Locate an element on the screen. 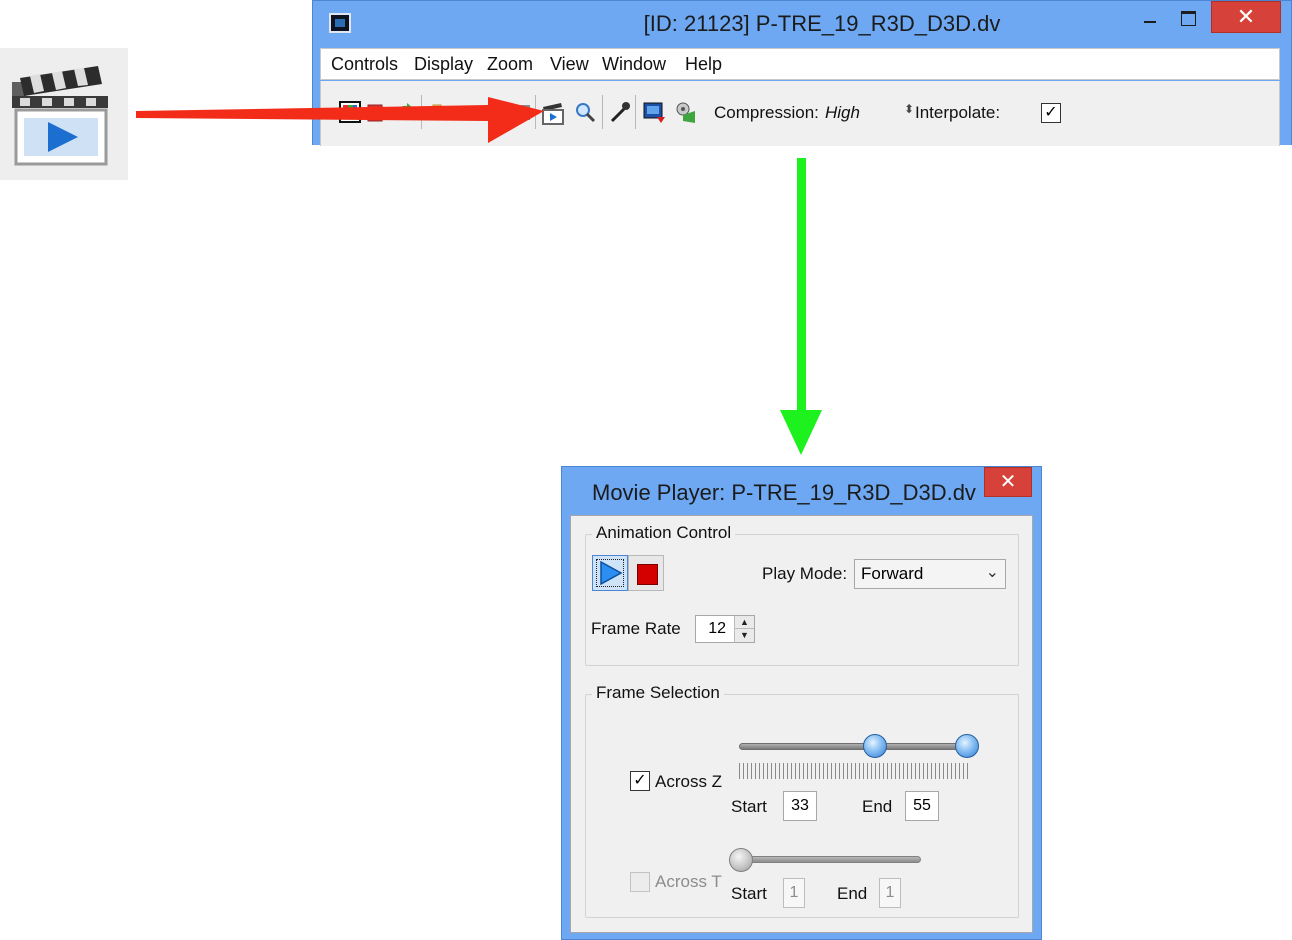 This screenshot has width=1292, height=940. export-icon is located at coordinates (377, 112).